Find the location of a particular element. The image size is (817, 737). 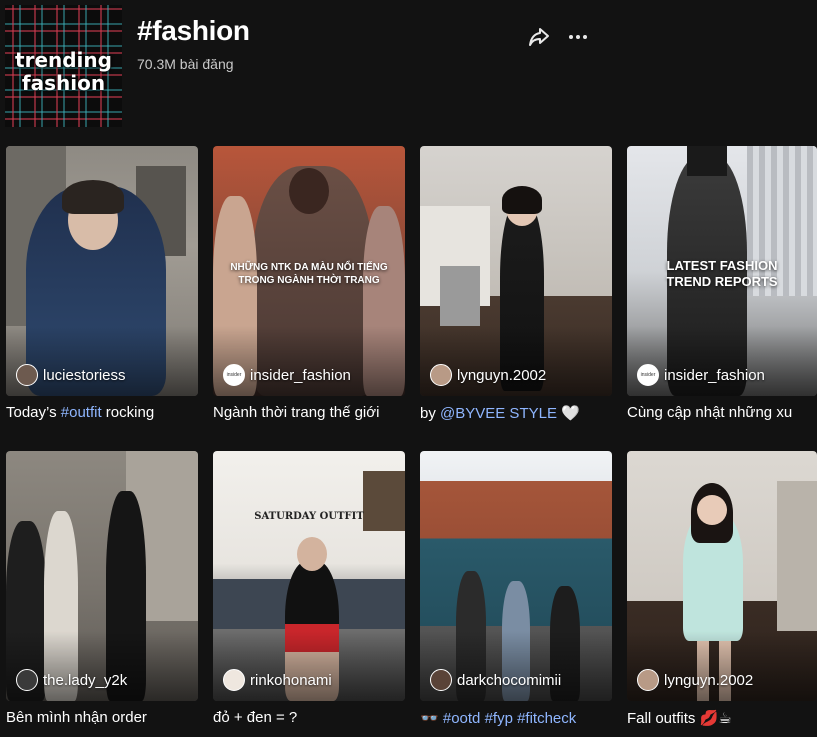

video-card: the.lady_y2k Bên mình nhận order is located at coordinates (102, 588).